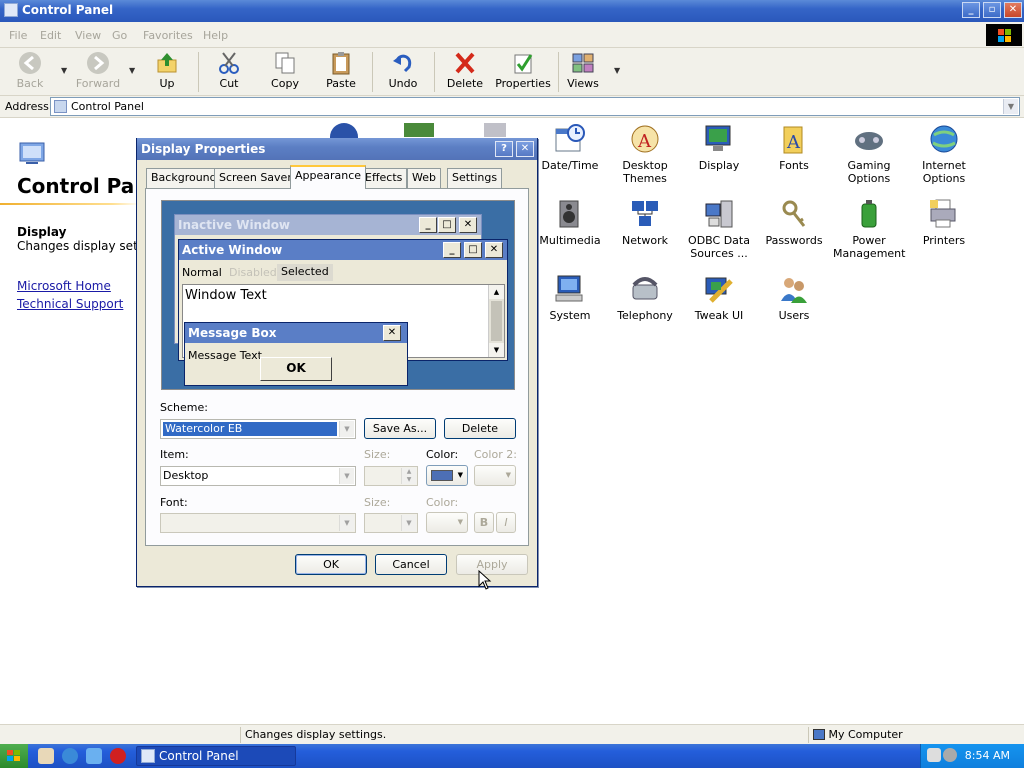  Describe the element at coordinates (14, 756) in the screenshot. I see `start-button` at that location.